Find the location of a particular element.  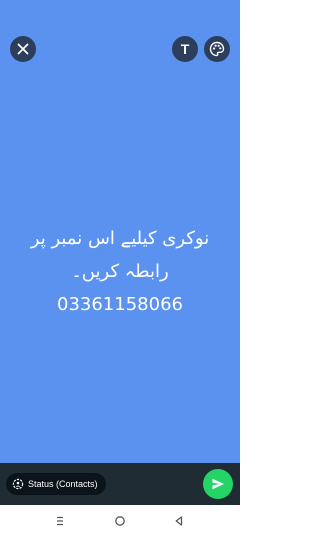

text-tool-button: T is located at coordinates (185, 49).